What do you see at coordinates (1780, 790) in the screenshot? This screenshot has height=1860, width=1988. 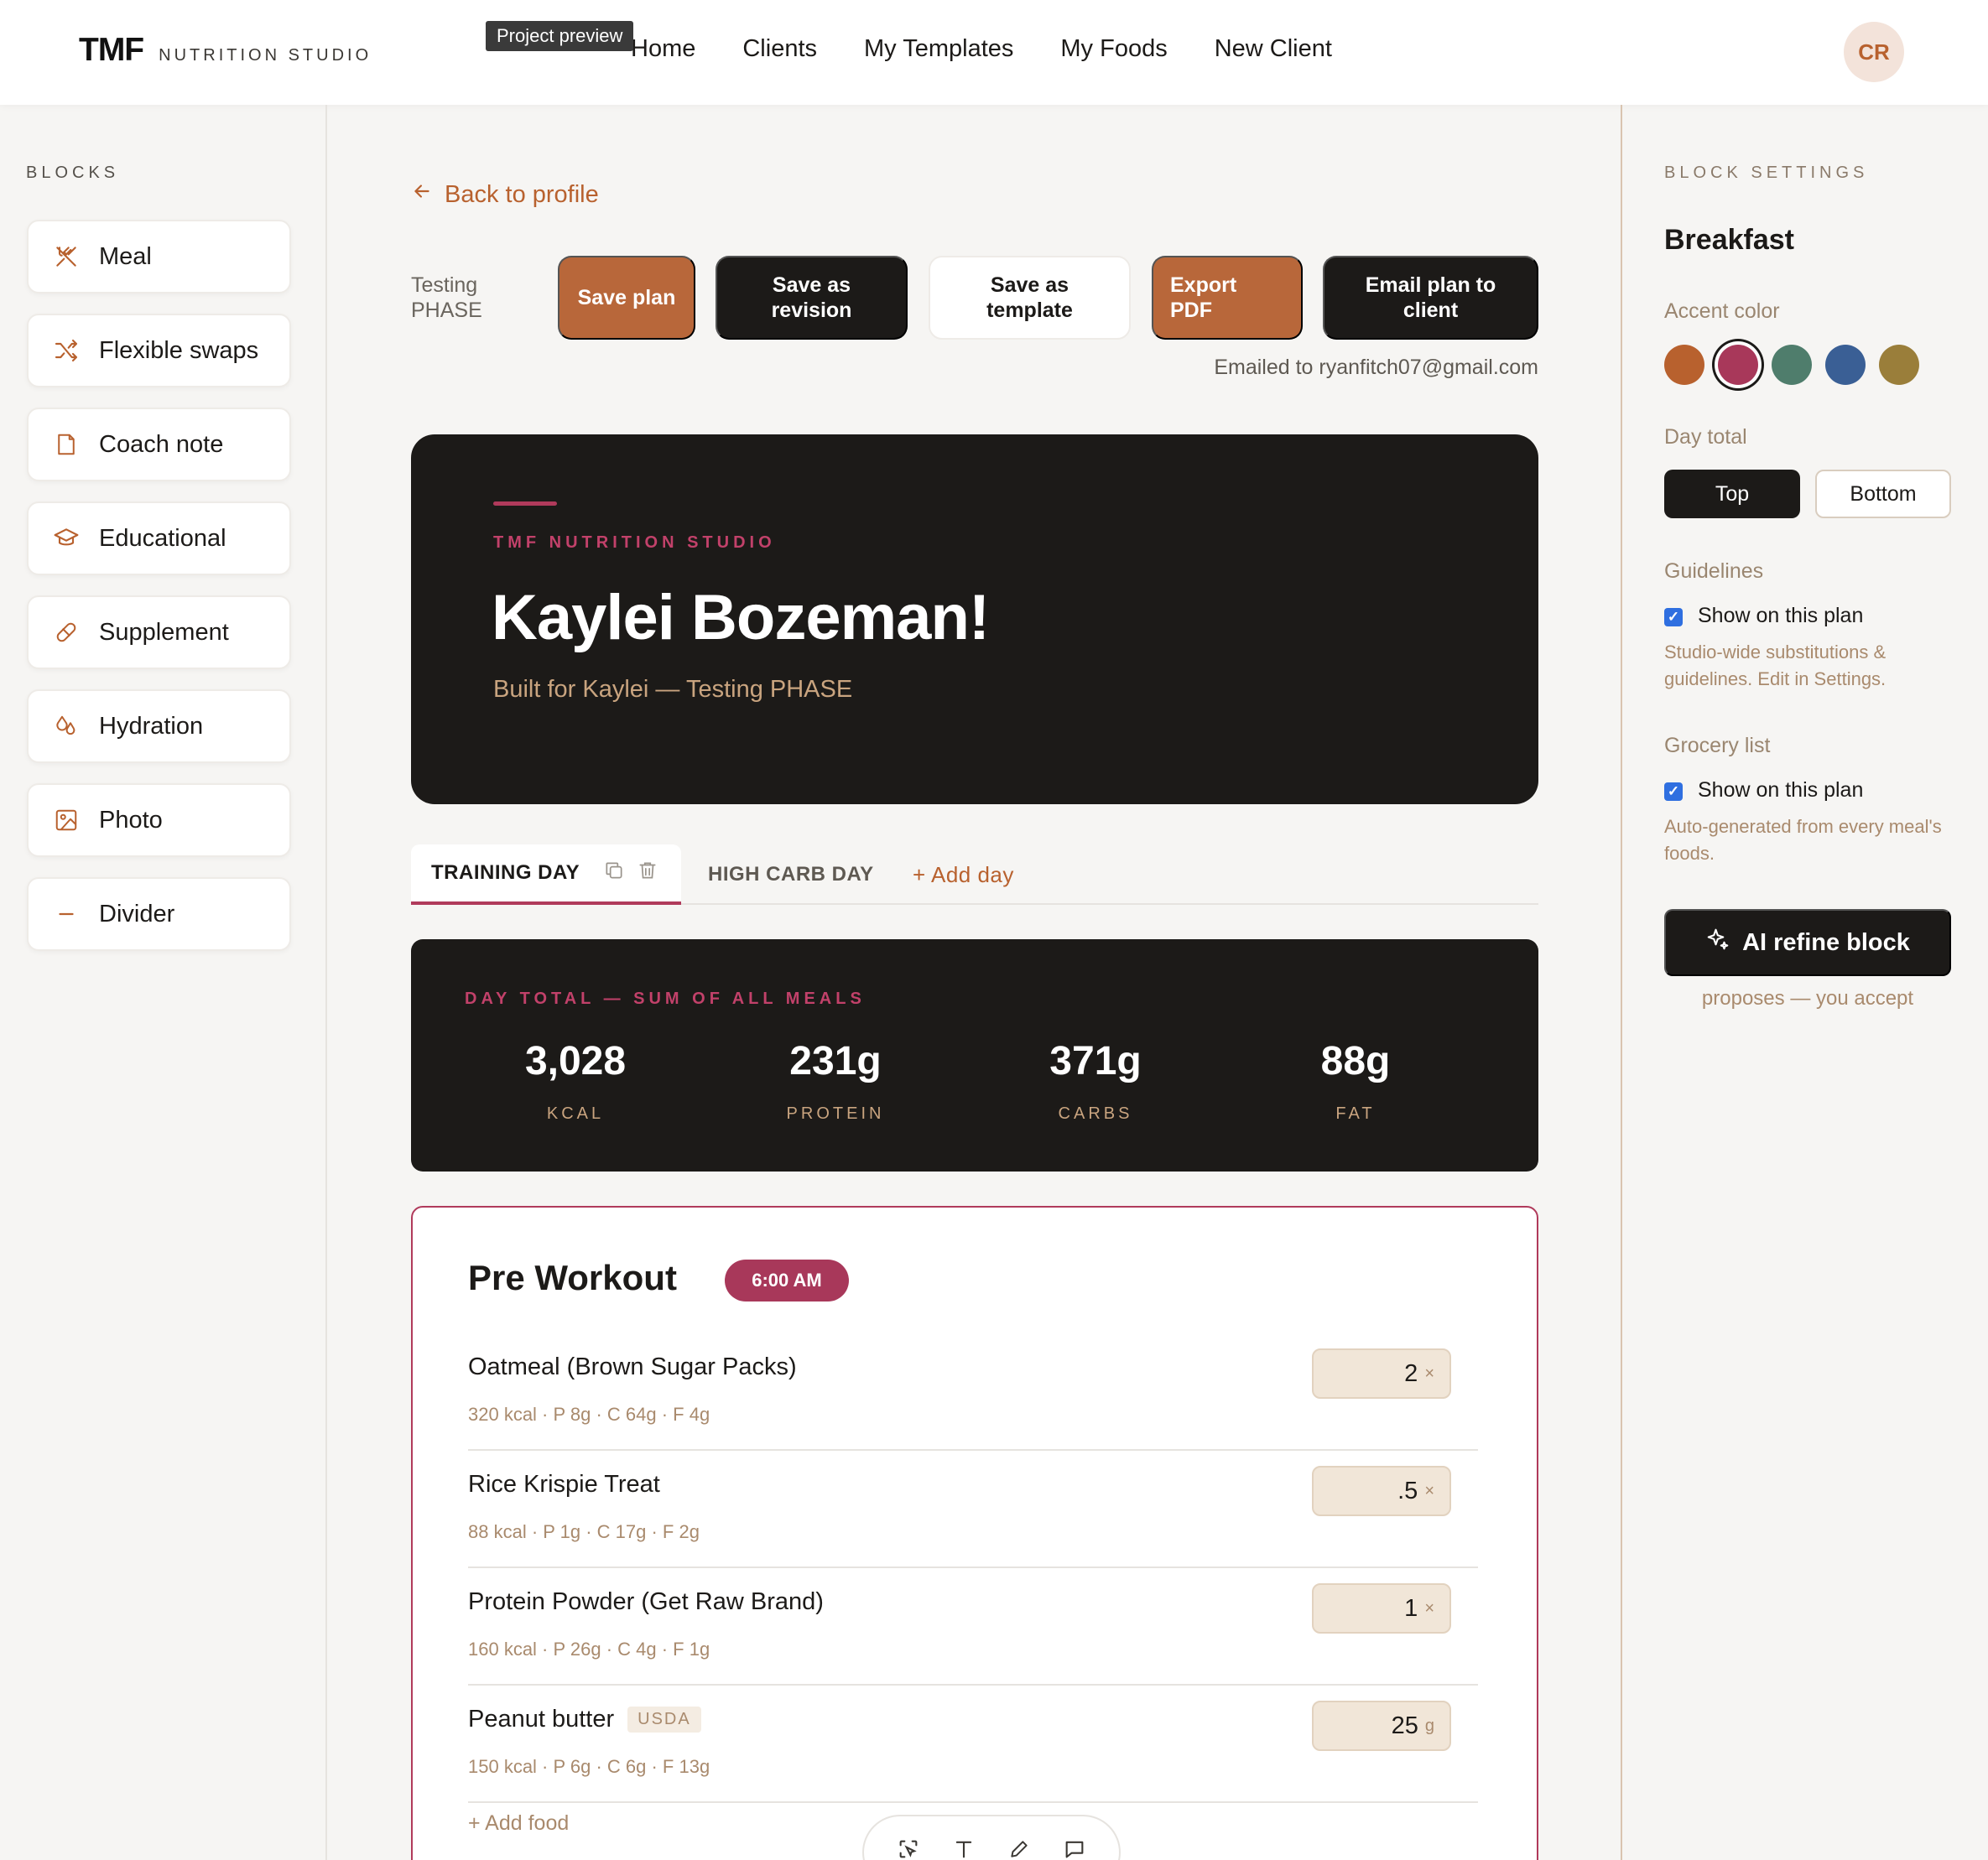 I see `grocery-list-checkbox-label: Show on this plan` at bounding box center [1780, 790].